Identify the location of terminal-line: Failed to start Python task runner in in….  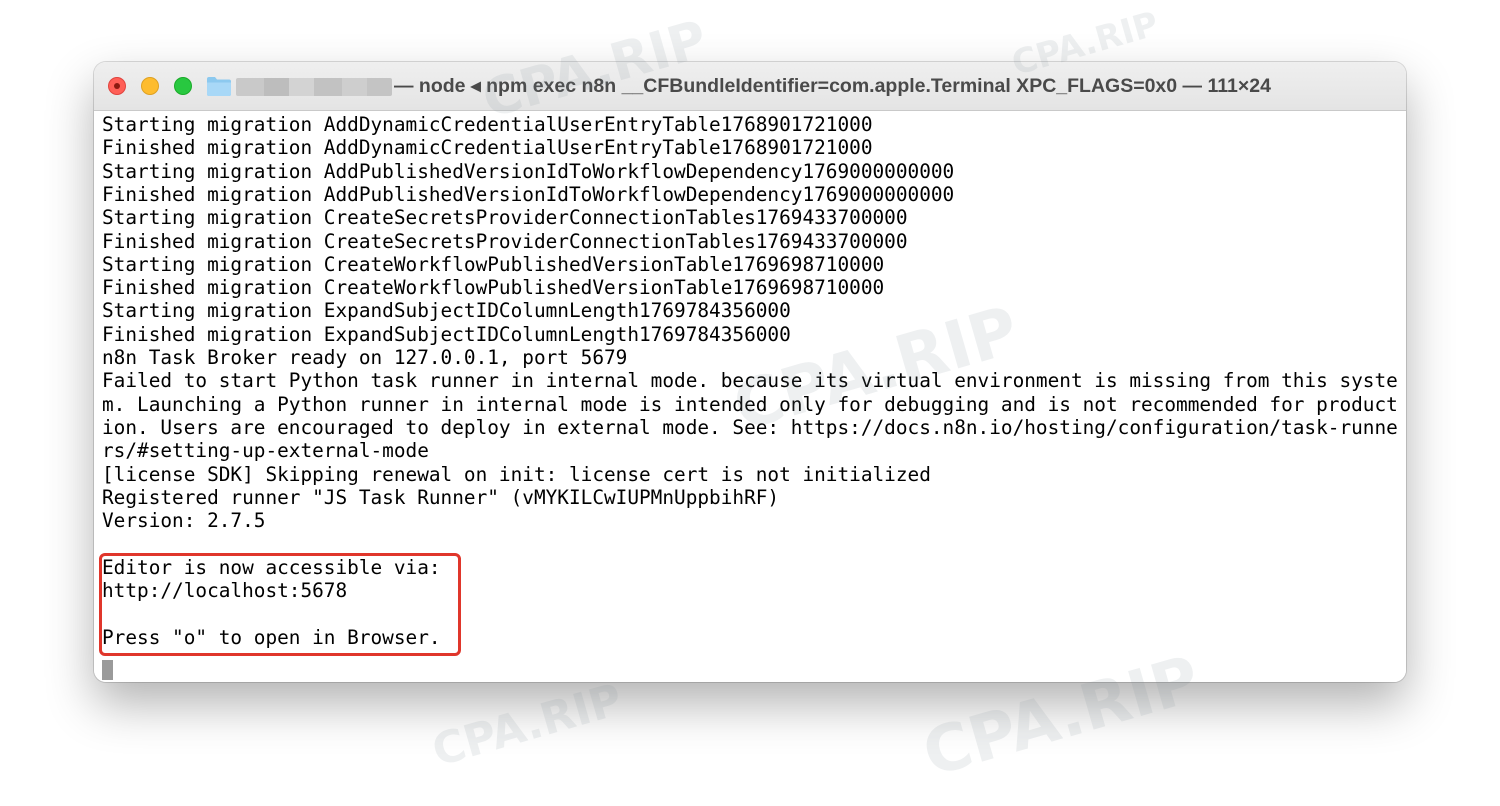
(750, 381).